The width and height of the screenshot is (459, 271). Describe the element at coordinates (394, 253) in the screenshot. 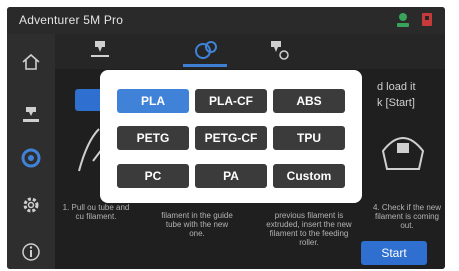

I see `start-button: Start` at that location.